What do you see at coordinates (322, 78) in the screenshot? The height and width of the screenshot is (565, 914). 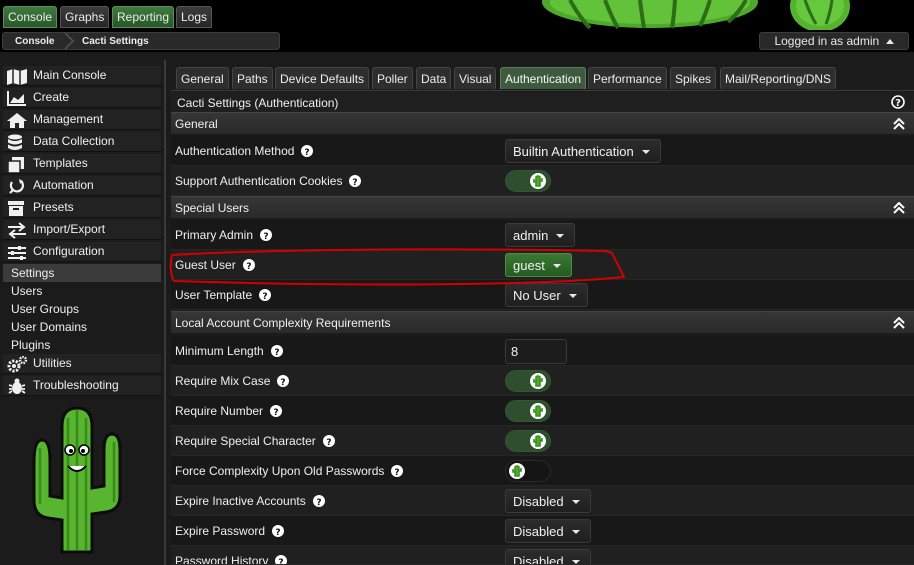 I see `tab-device-defaults: Device Defaults` at bounding box center [322, 78].